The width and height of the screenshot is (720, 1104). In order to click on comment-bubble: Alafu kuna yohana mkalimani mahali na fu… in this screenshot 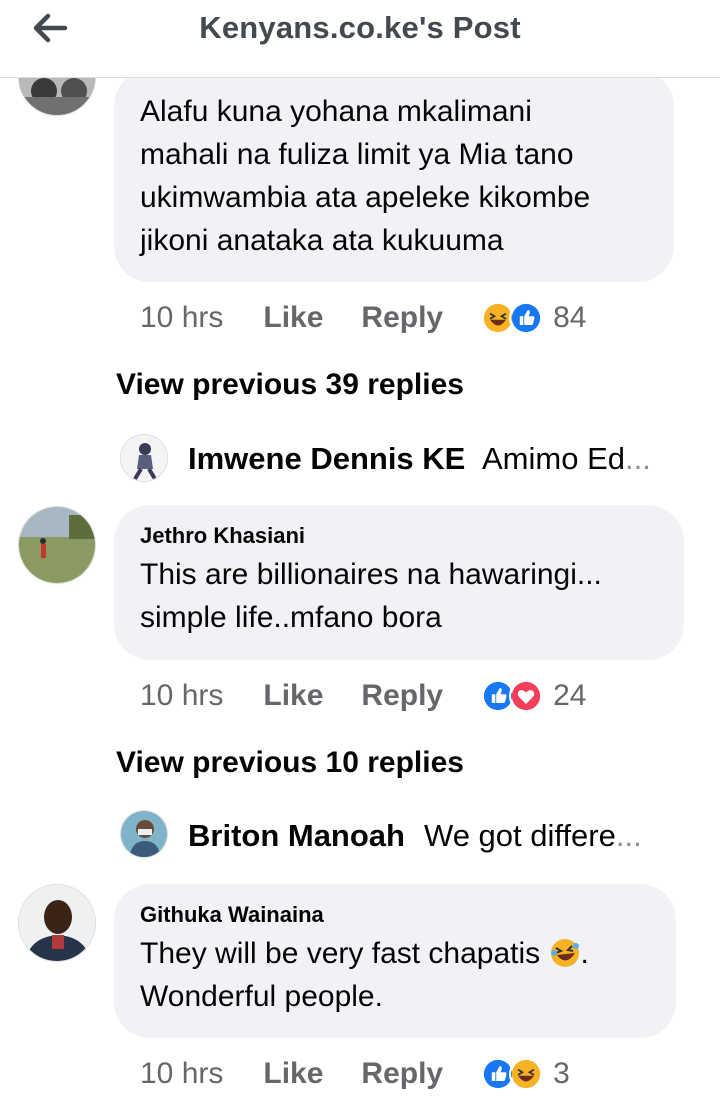, I will do `click(394, 176)`.